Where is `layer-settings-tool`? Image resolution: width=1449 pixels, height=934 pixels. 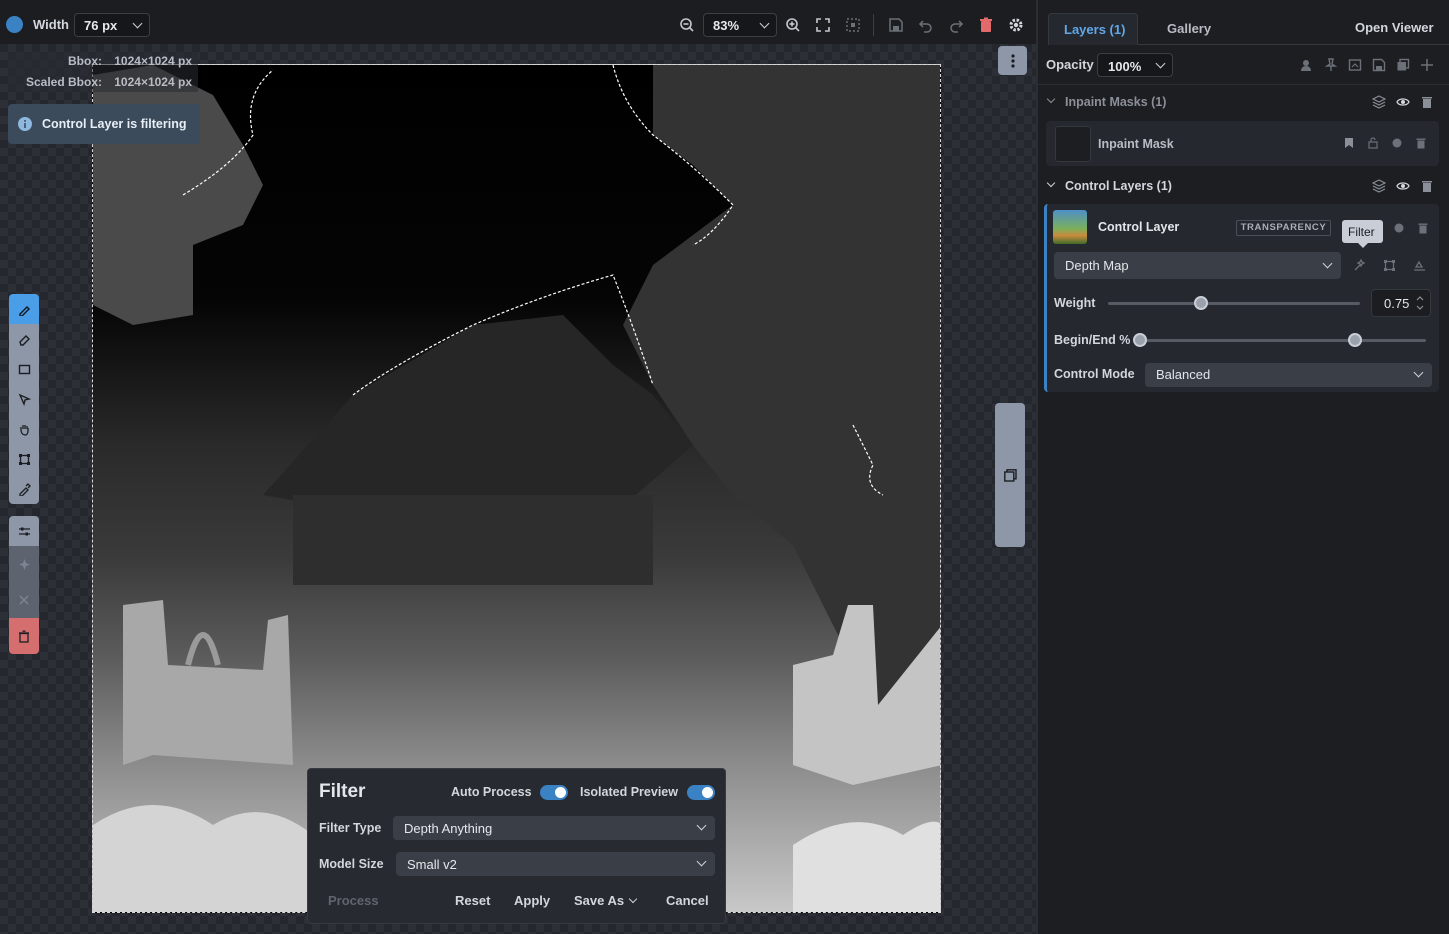
layer-settings-tool is located at coordinates (24, 531).